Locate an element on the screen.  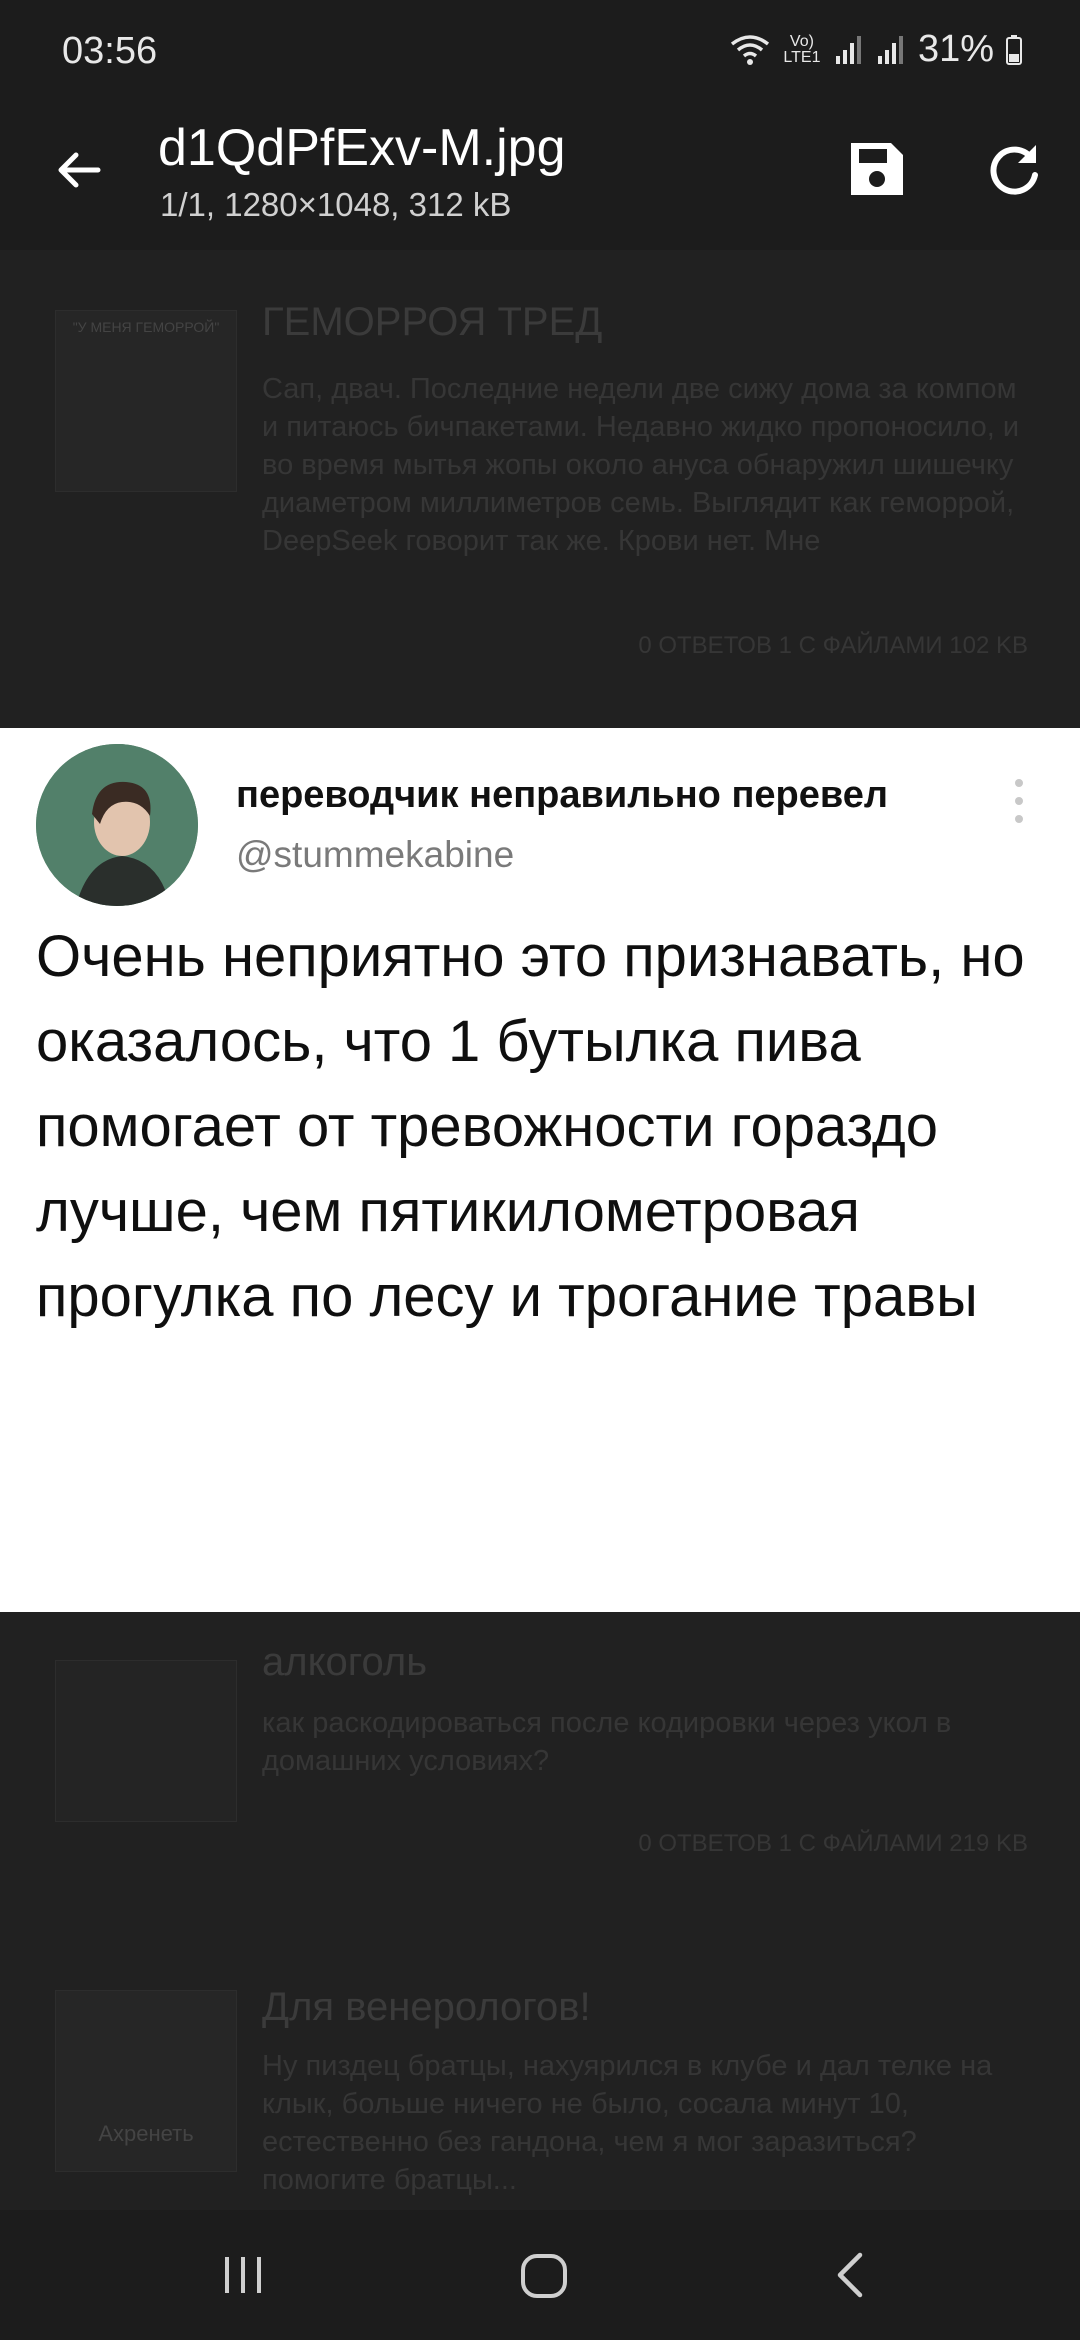
save-icon is located at coordinates (877, 169).